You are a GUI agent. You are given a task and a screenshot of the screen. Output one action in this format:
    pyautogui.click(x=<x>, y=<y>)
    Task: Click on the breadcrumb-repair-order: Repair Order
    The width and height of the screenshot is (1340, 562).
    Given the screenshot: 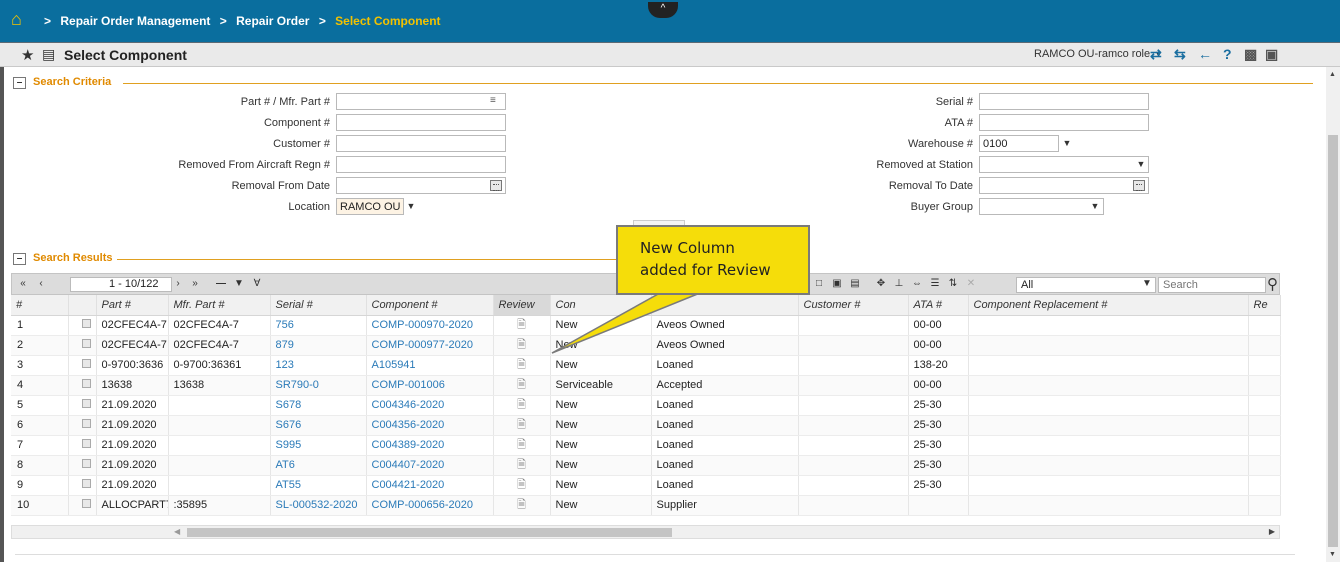 What is the action you would take?
    pyautogui.click(x=272, y=21)
    